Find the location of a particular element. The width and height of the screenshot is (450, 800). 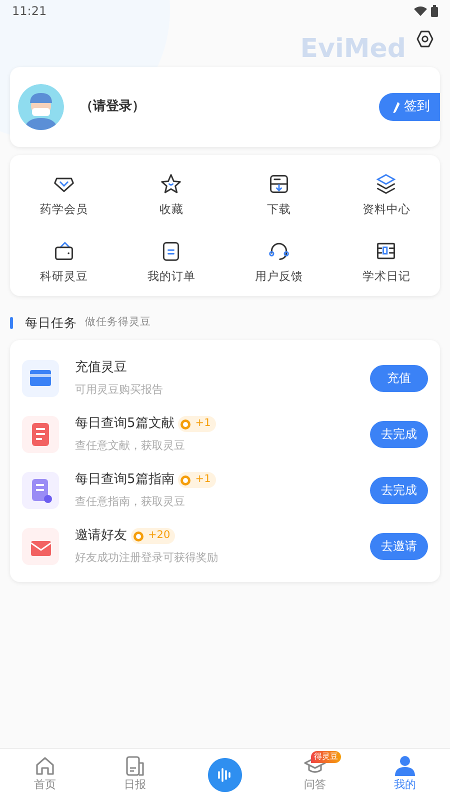

task-description: 好友成功注册登录可获得奖励 is located at coordinates (147, 558).